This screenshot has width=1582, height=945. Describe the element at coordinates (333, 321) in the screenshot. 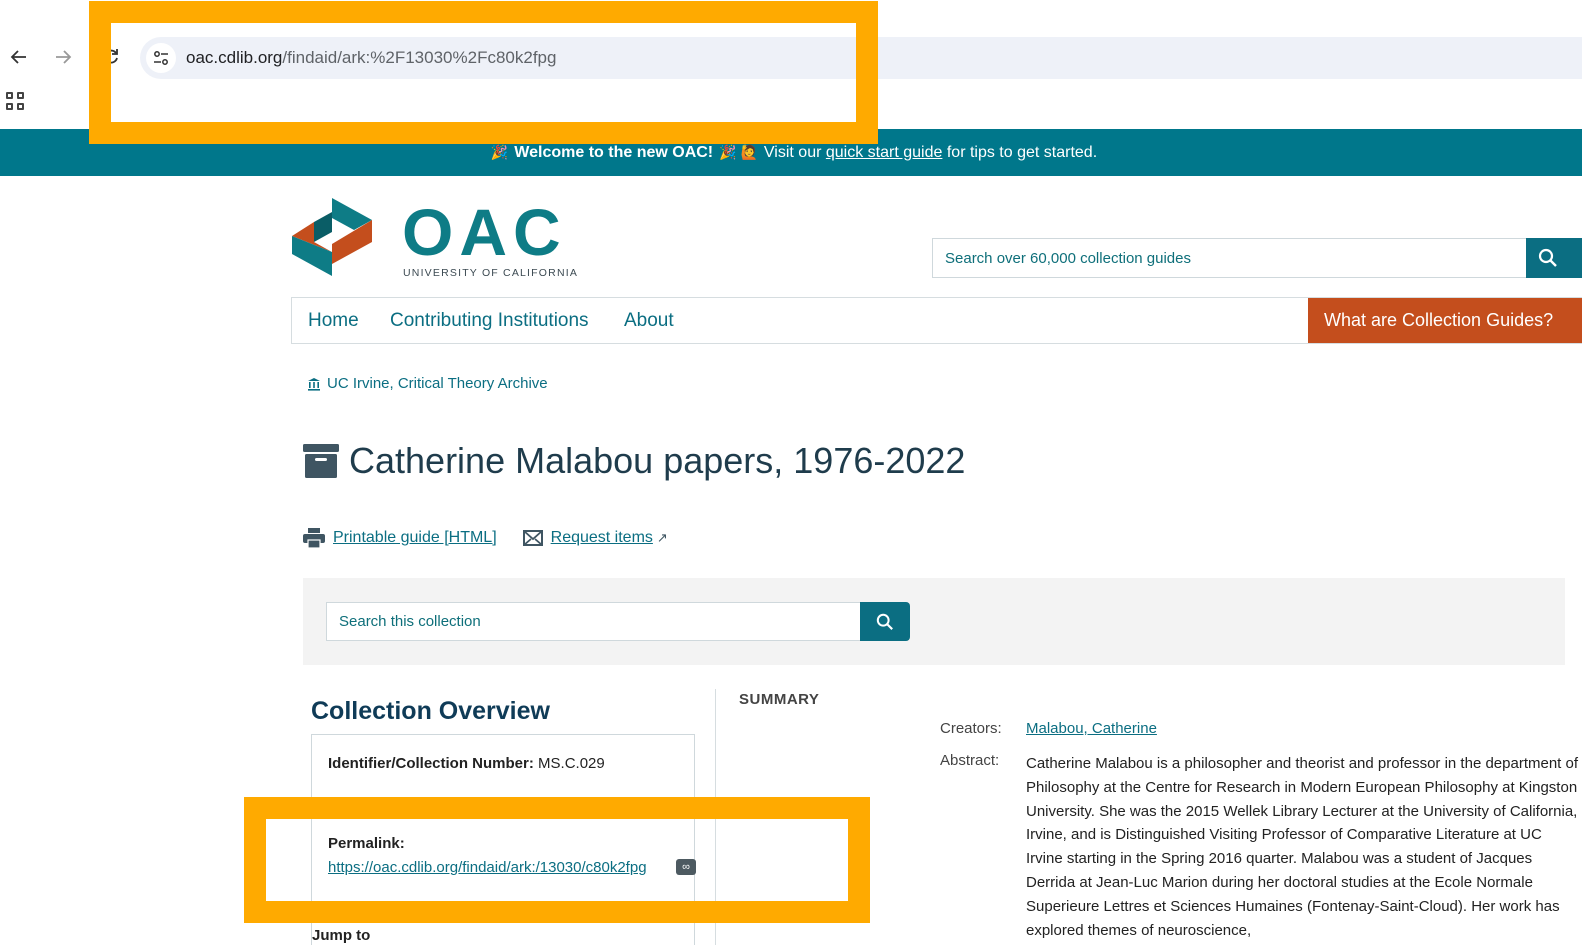

I see `nav-home: Home` at that location.